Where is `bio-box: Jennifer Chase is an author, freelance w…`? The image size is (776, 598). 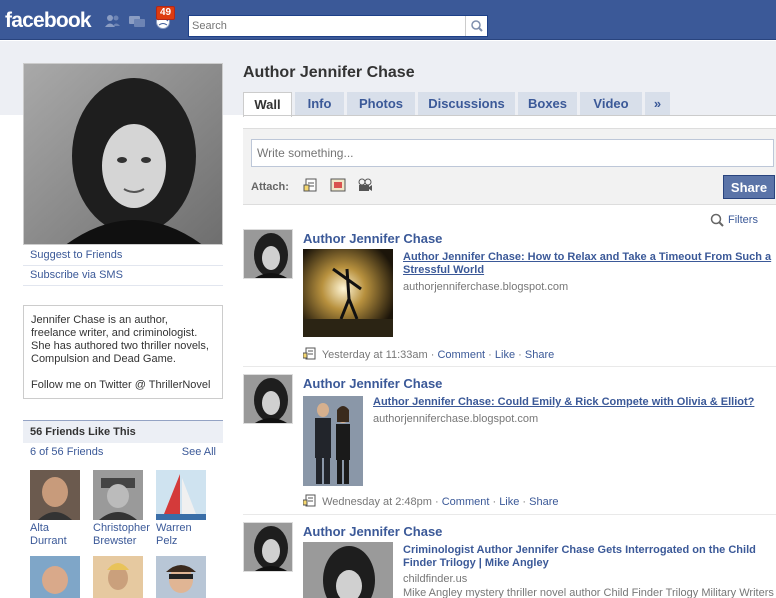
bio-box: Jennifer Chase is an author, freelance w… is located at coordinates (123, 352).